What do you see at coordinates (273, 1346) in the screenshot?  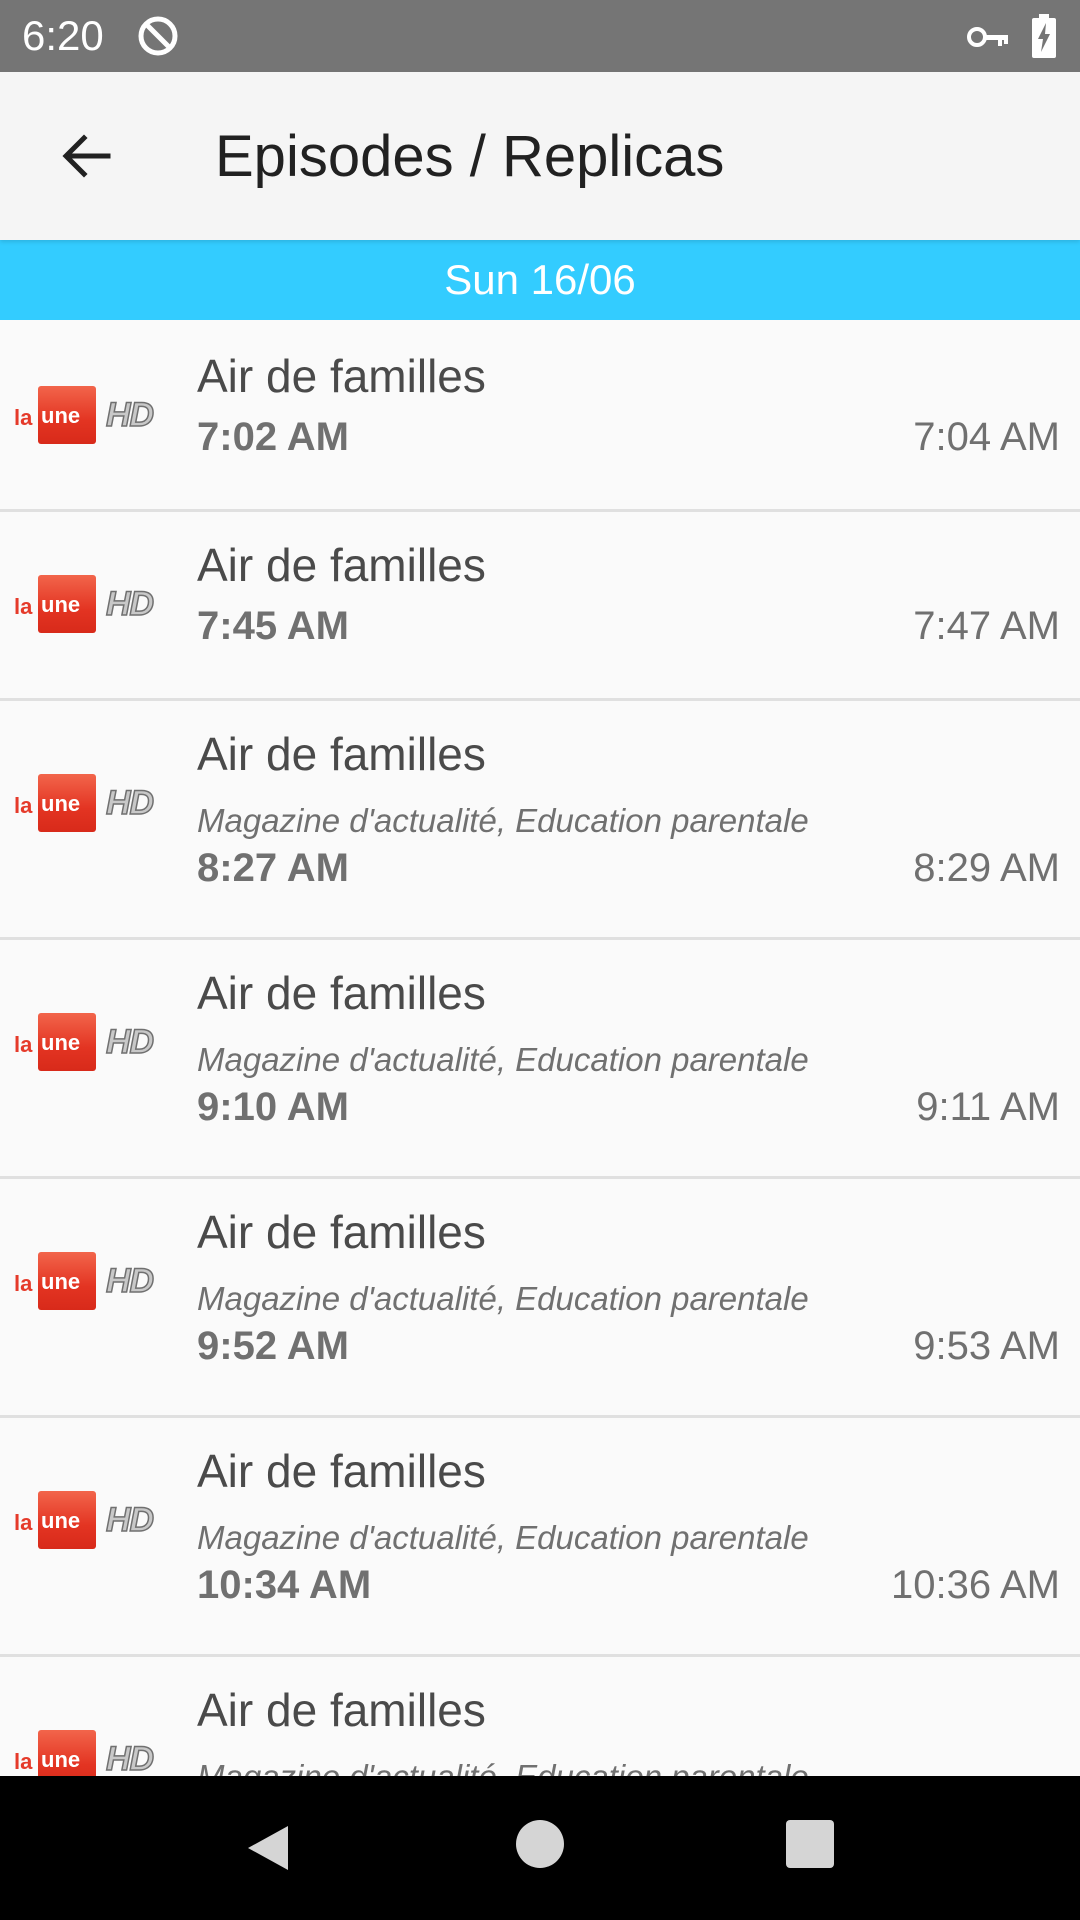 I see `start-time: 9:52 AM` at bounding box center [273, 1346].